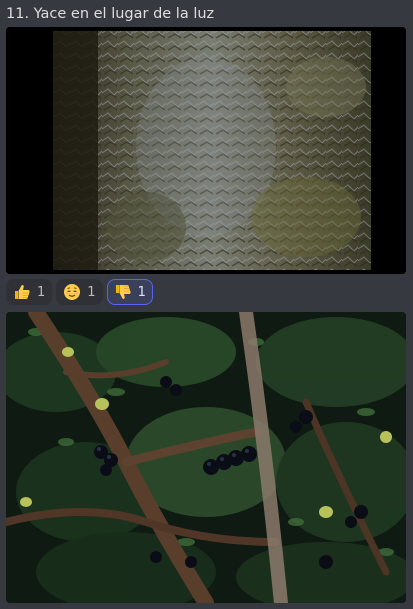 The image size is (413, 609). I want to click on reaction-thumbs-down: 1, so click(129, 292).